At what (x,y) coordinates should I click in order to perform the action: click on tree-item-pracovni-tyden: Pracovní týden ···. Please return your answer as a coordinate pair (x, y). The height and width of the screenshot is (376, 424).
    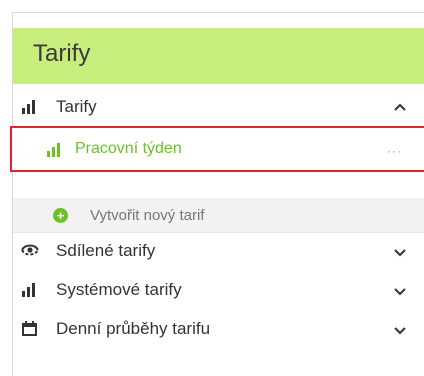
    Looking at the image, I should click on (217, 149).